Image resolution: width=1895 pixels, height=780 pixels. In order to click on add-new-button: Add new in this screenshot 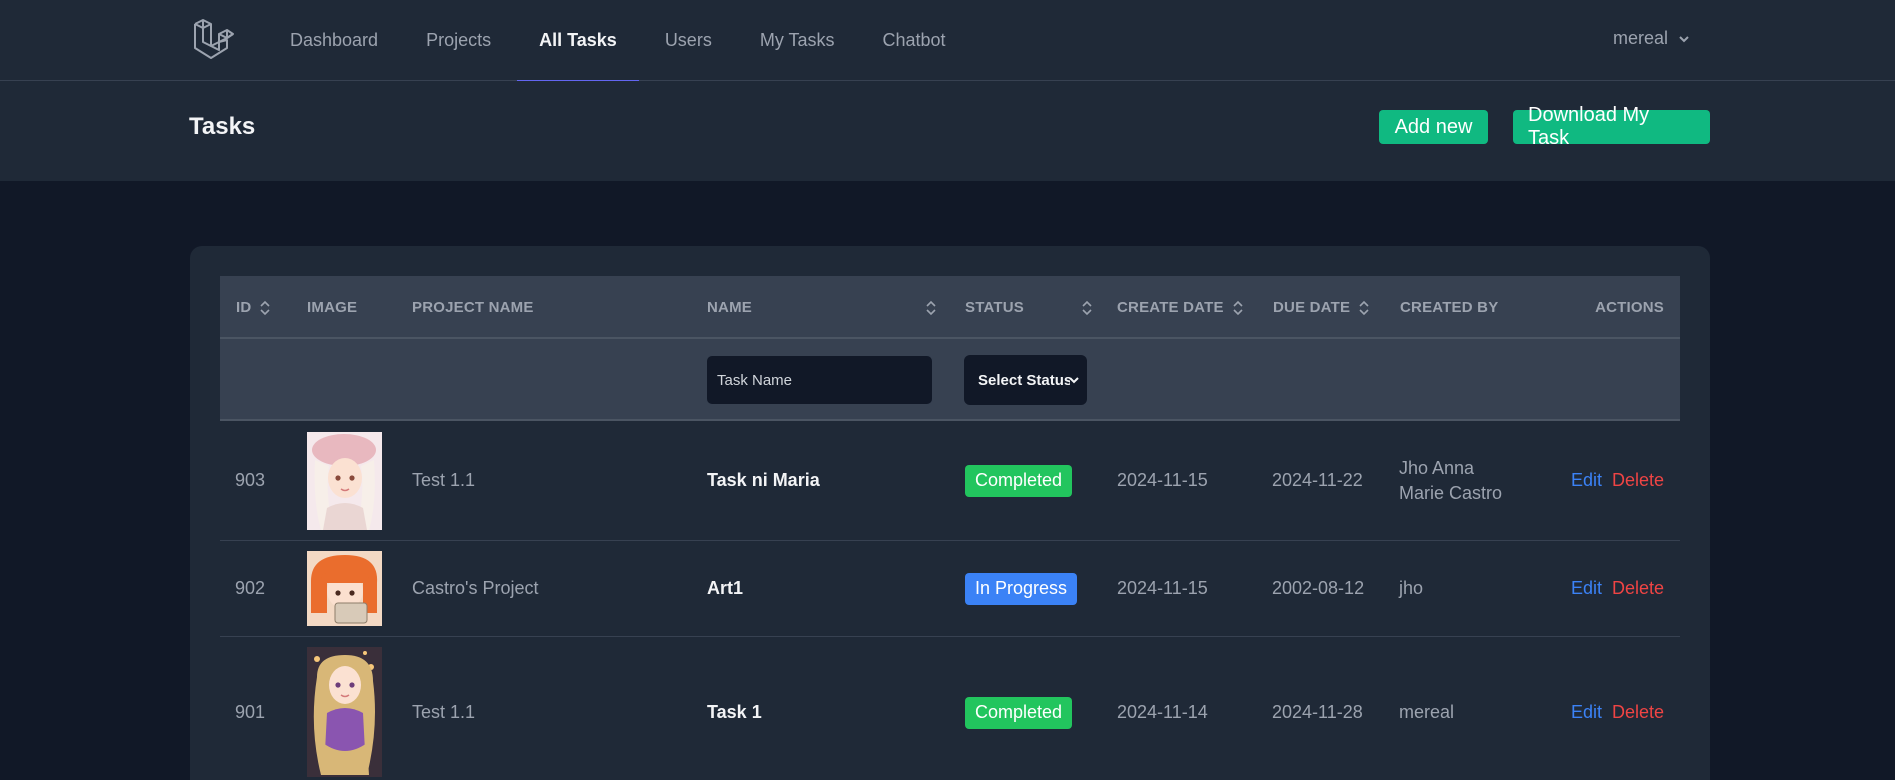, I will do `click(1433, 127)`.